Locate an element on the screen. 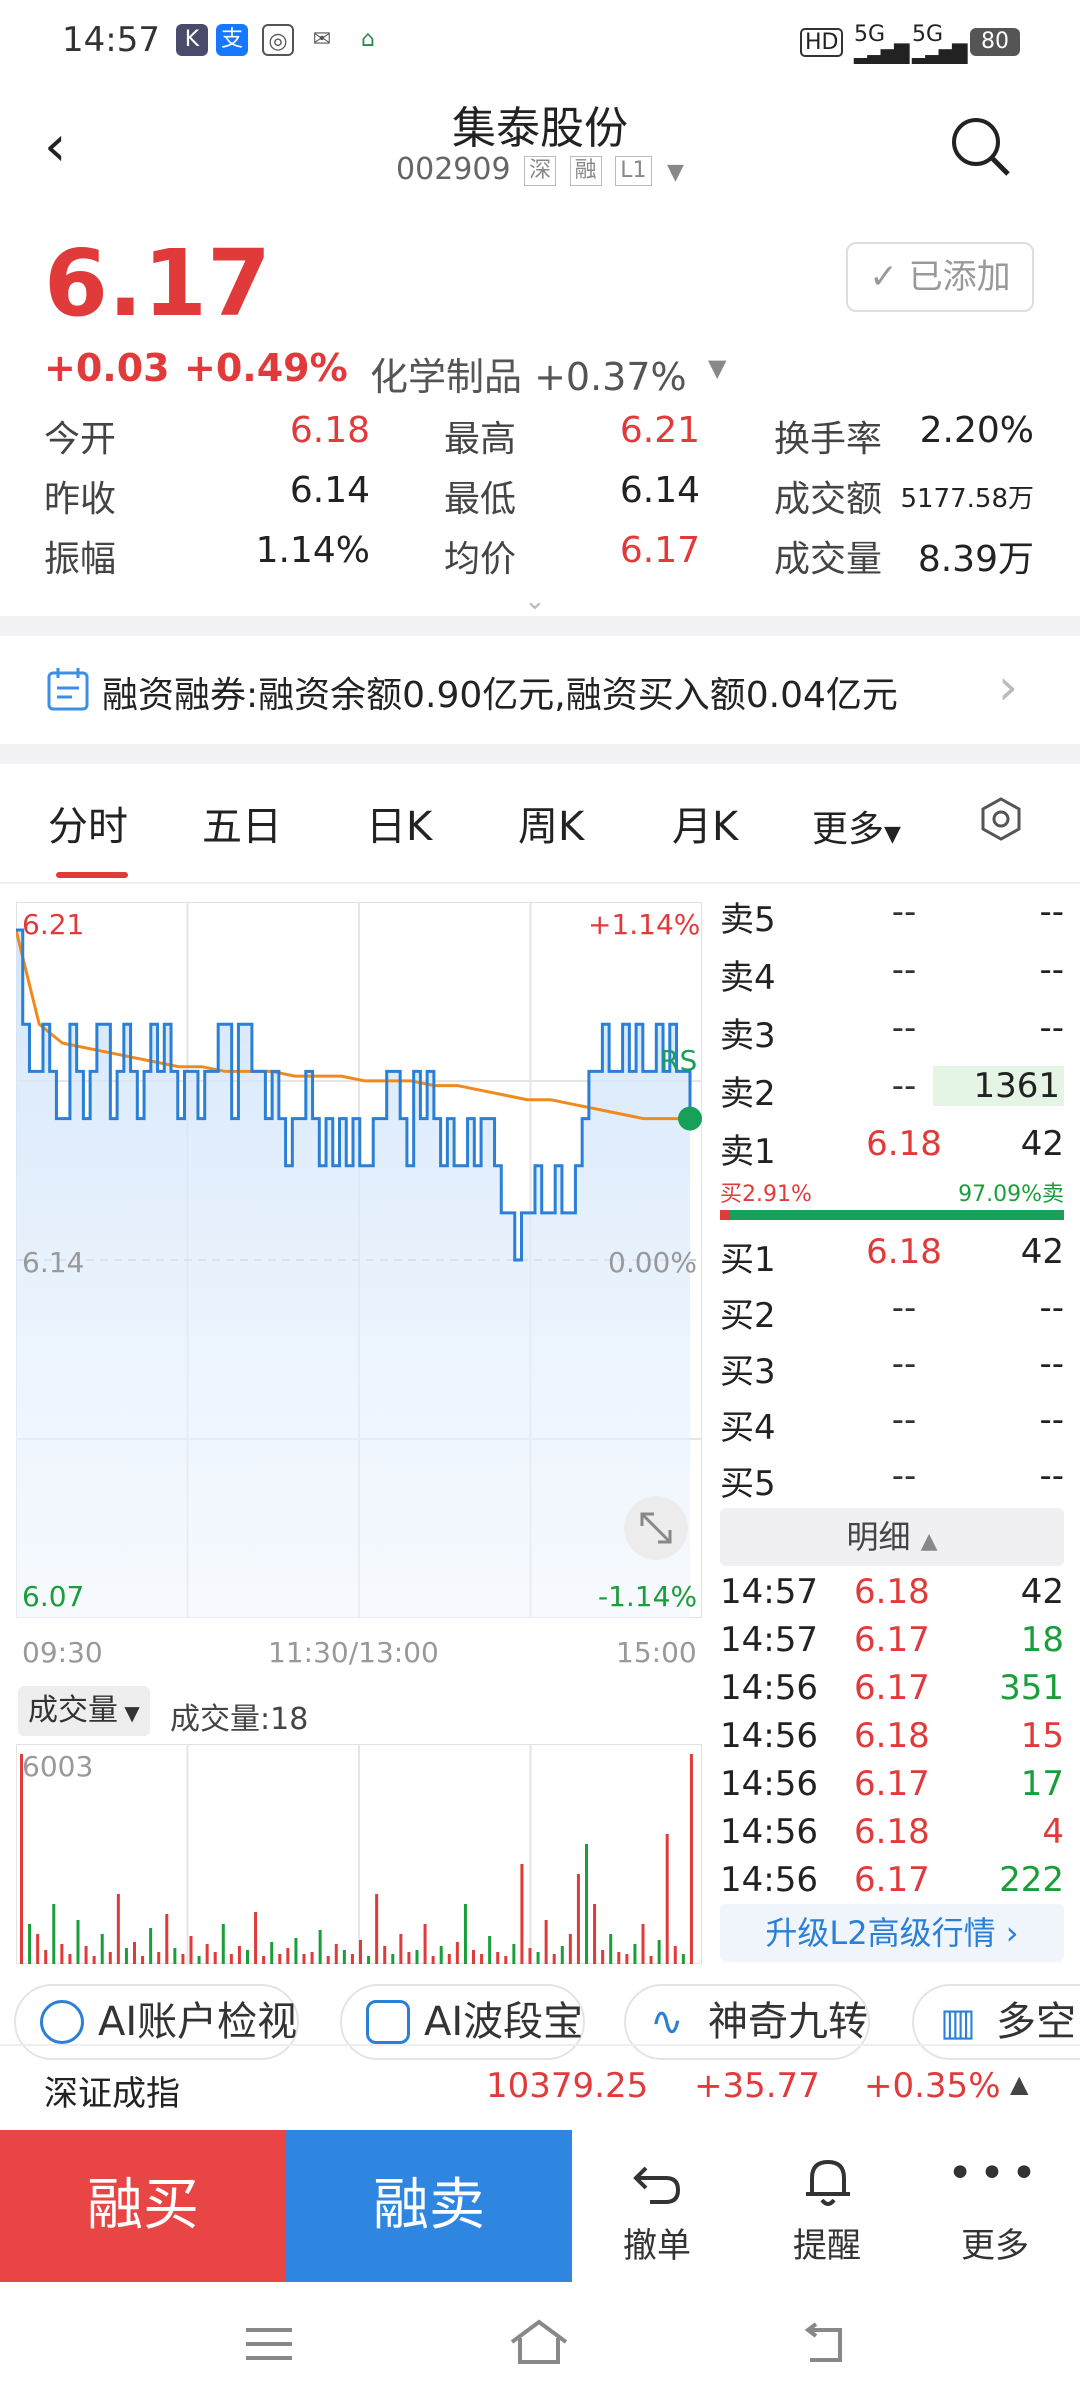 The image size is (1080, 2408). sector-change: 化学制品 +0.37% is located at coordinates (528, 373).